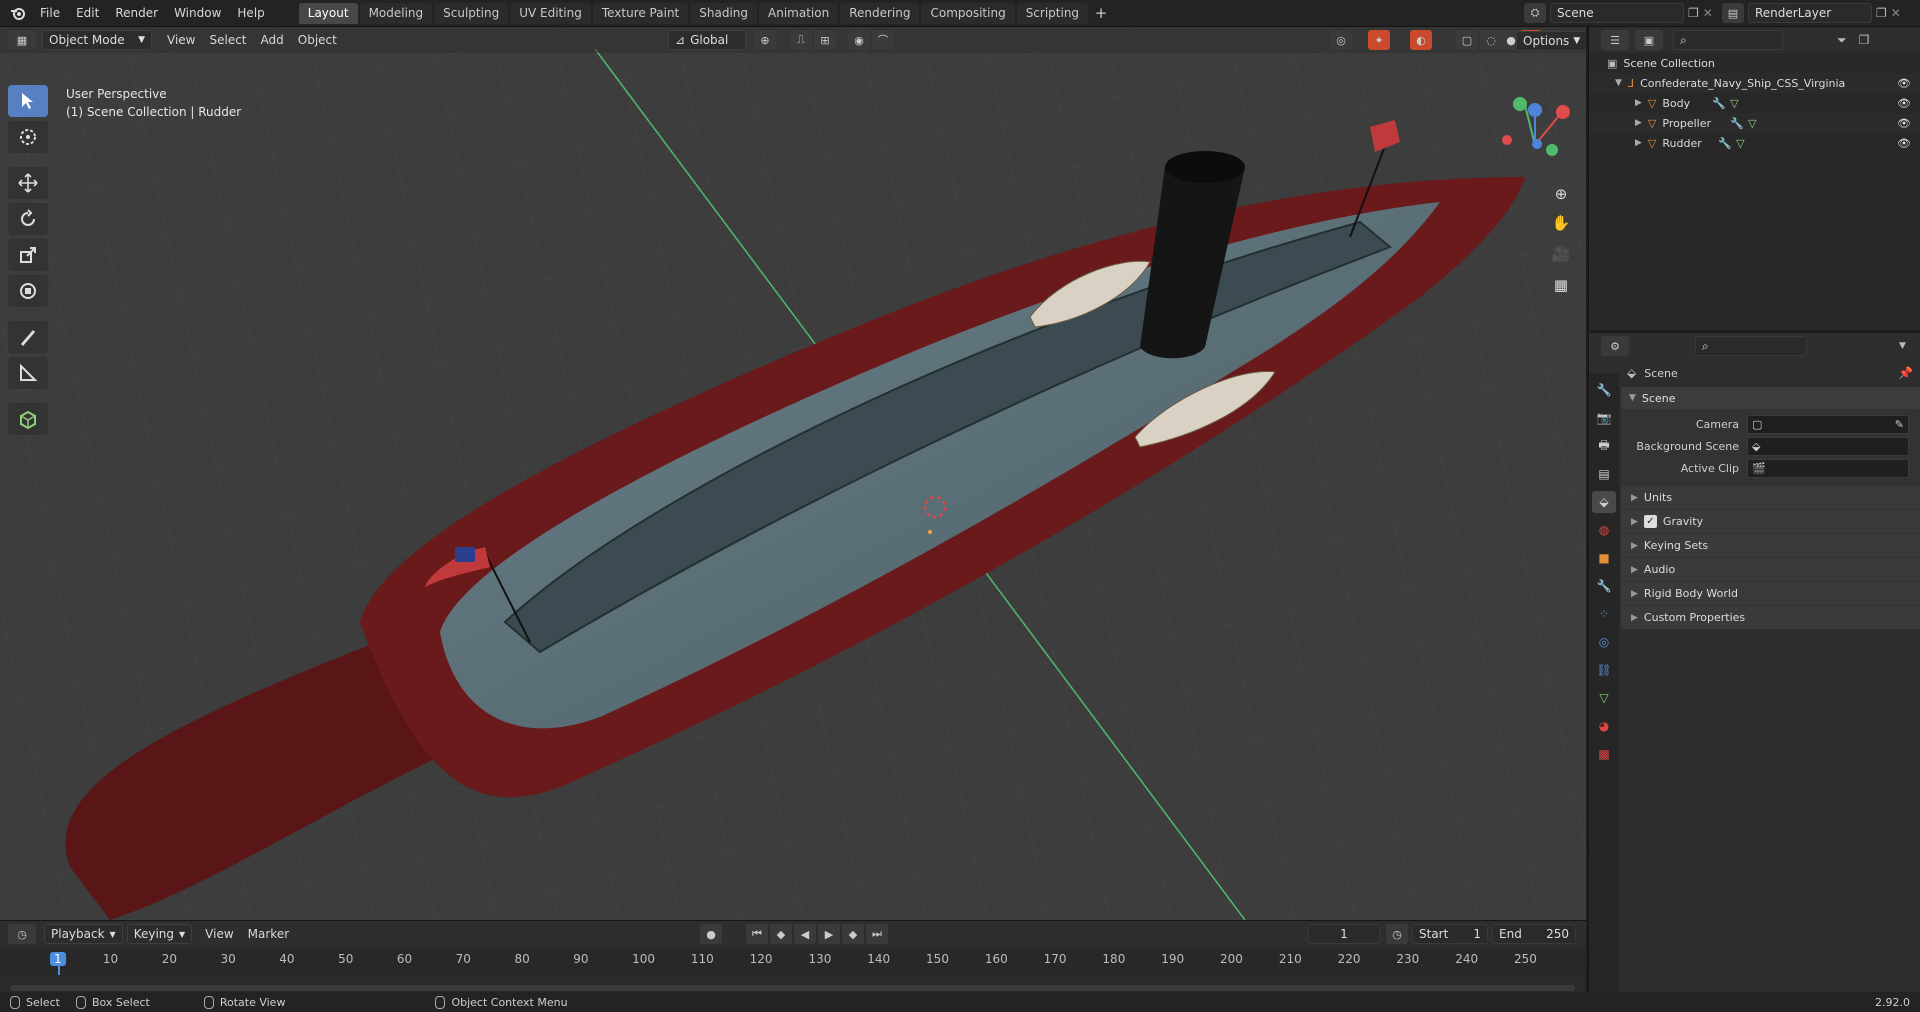  Describe the element at coordinates (1770, 398) in the screenshot. I see `scene-panel-header: ▼ Scene` at that location.